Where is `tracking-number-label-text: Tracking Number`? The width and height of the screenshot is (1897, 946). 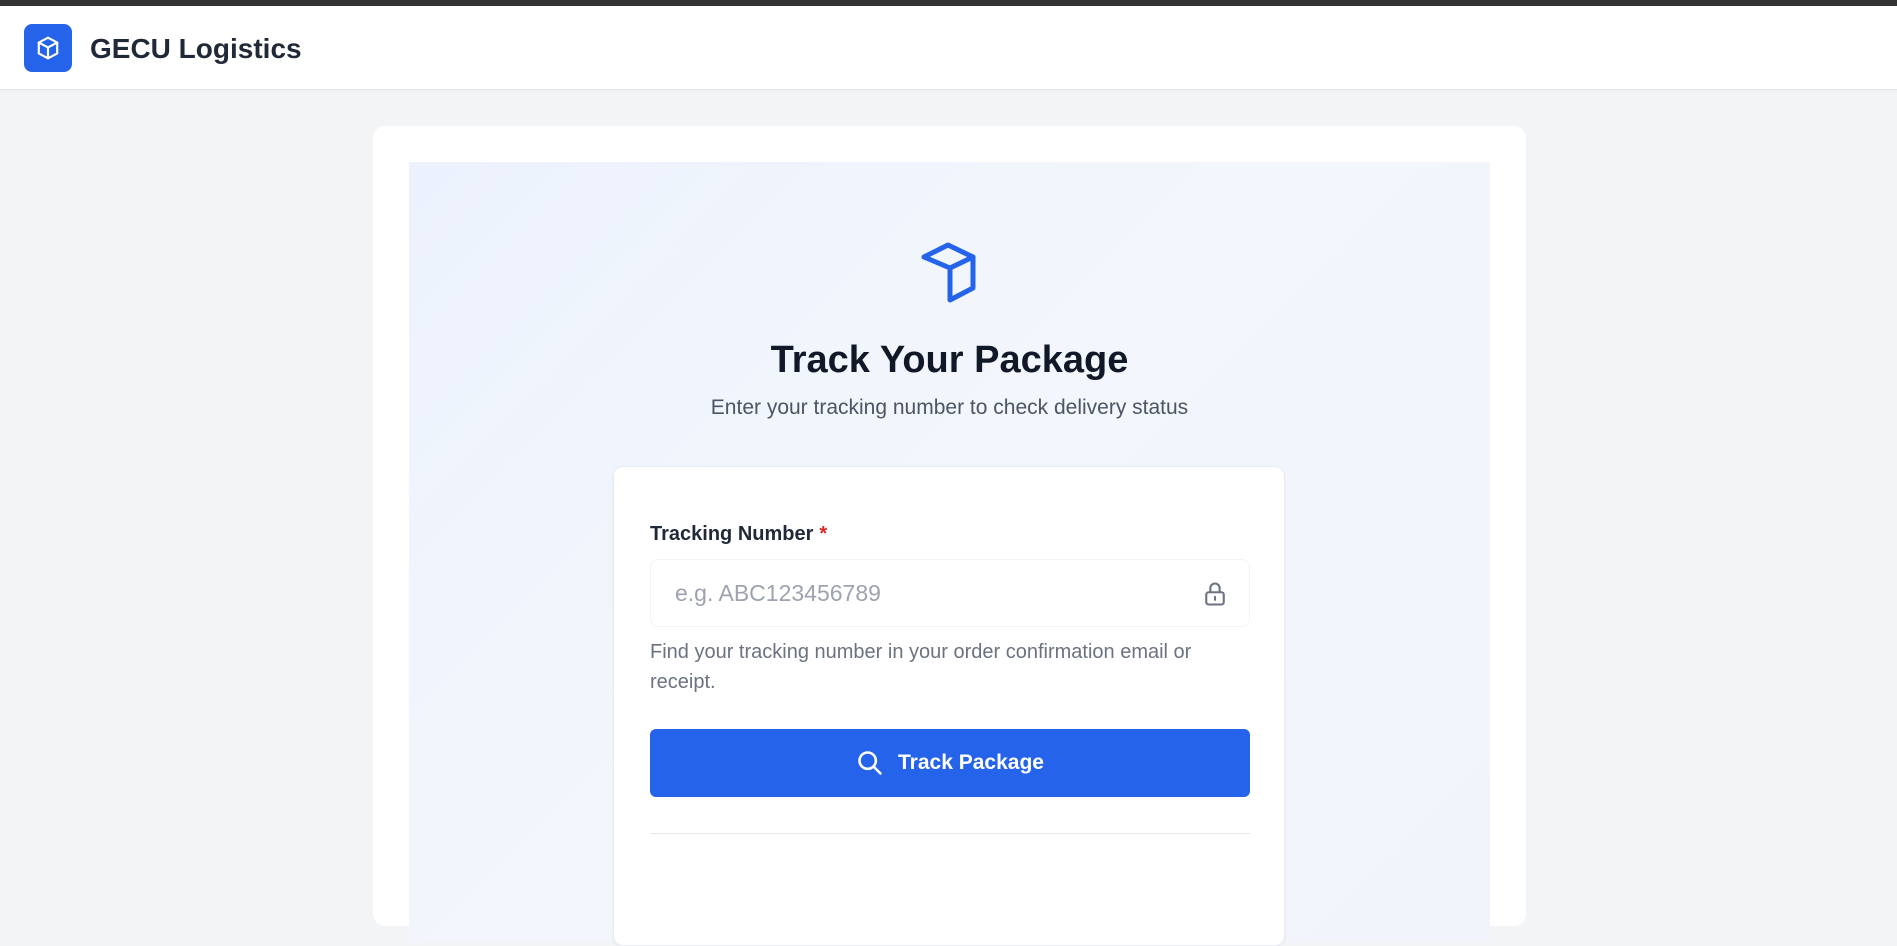 tracking-number-label-text: Tracking Number is located at coordinates (732, 534).